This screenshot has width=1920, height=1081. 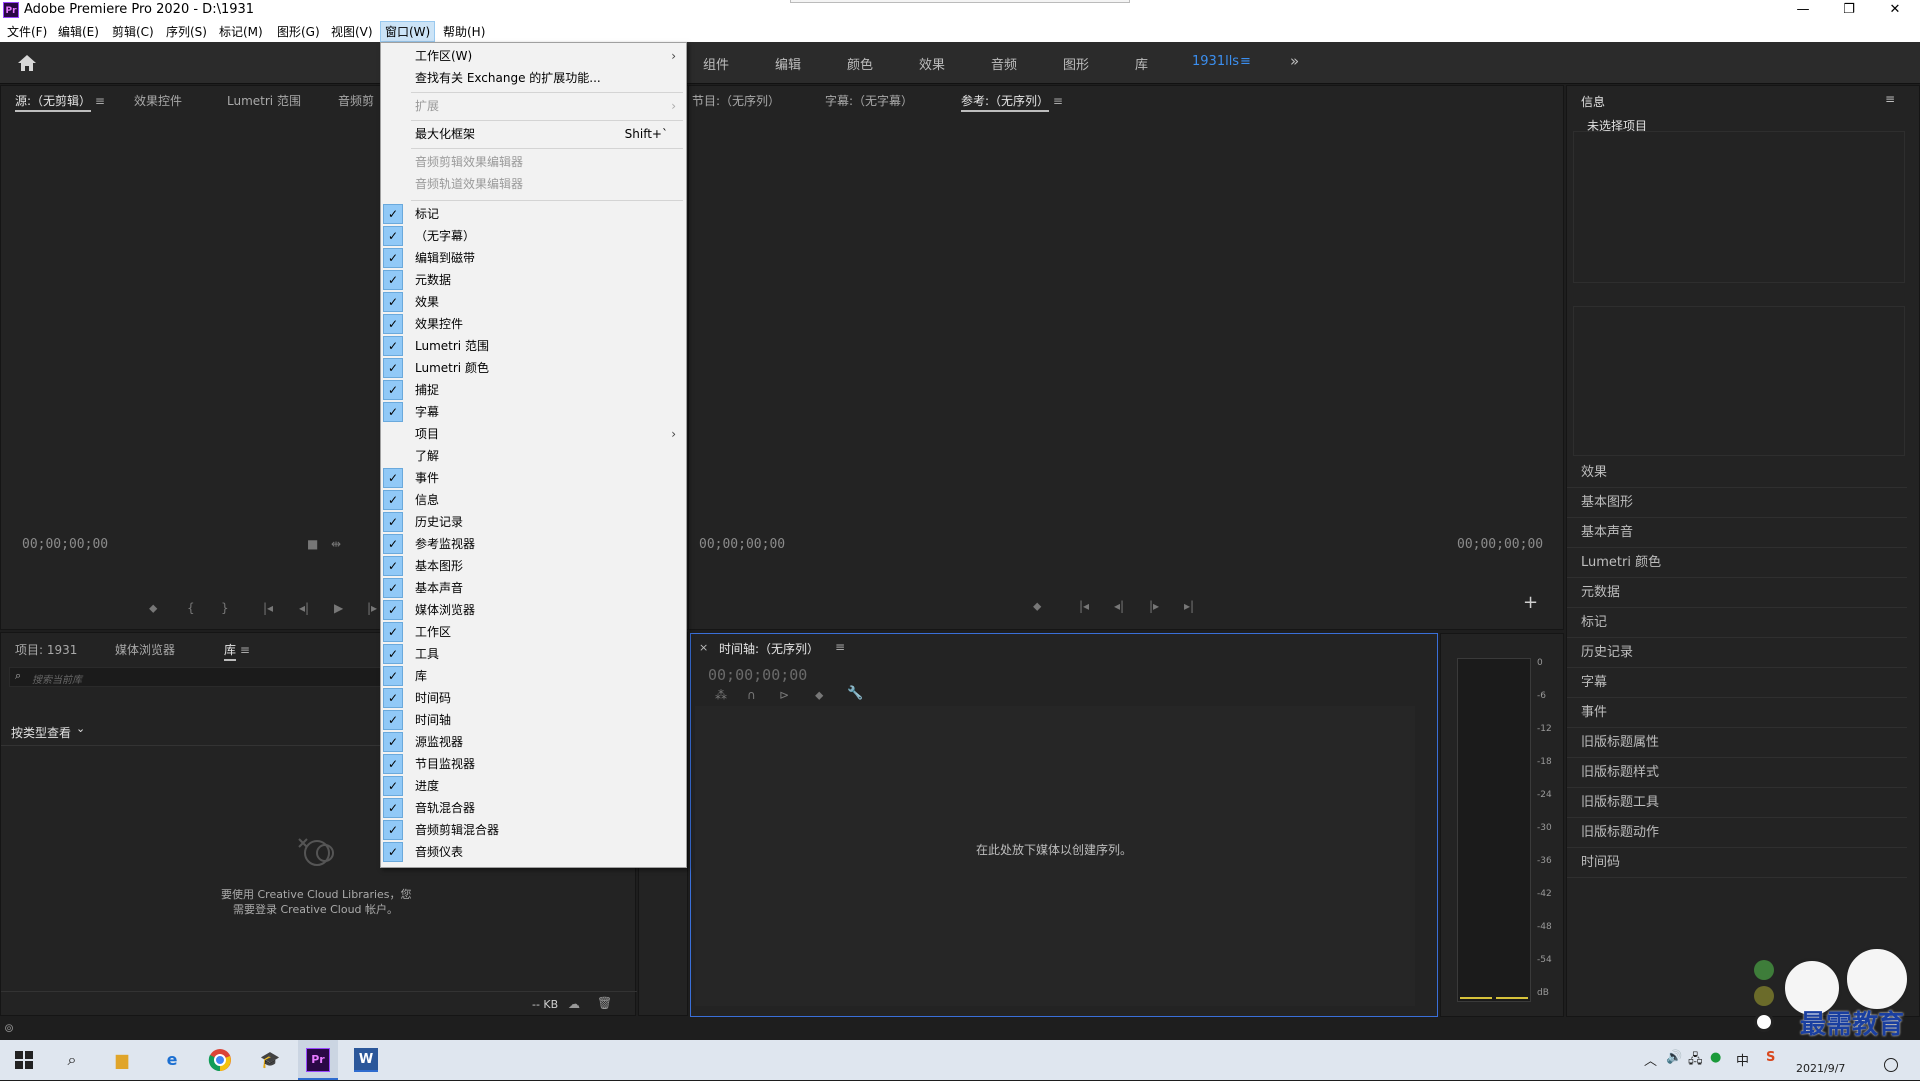 I want to click on menu-item-maximize-frame: 最大化框架 Shift+`, so click(x=533, y=134).